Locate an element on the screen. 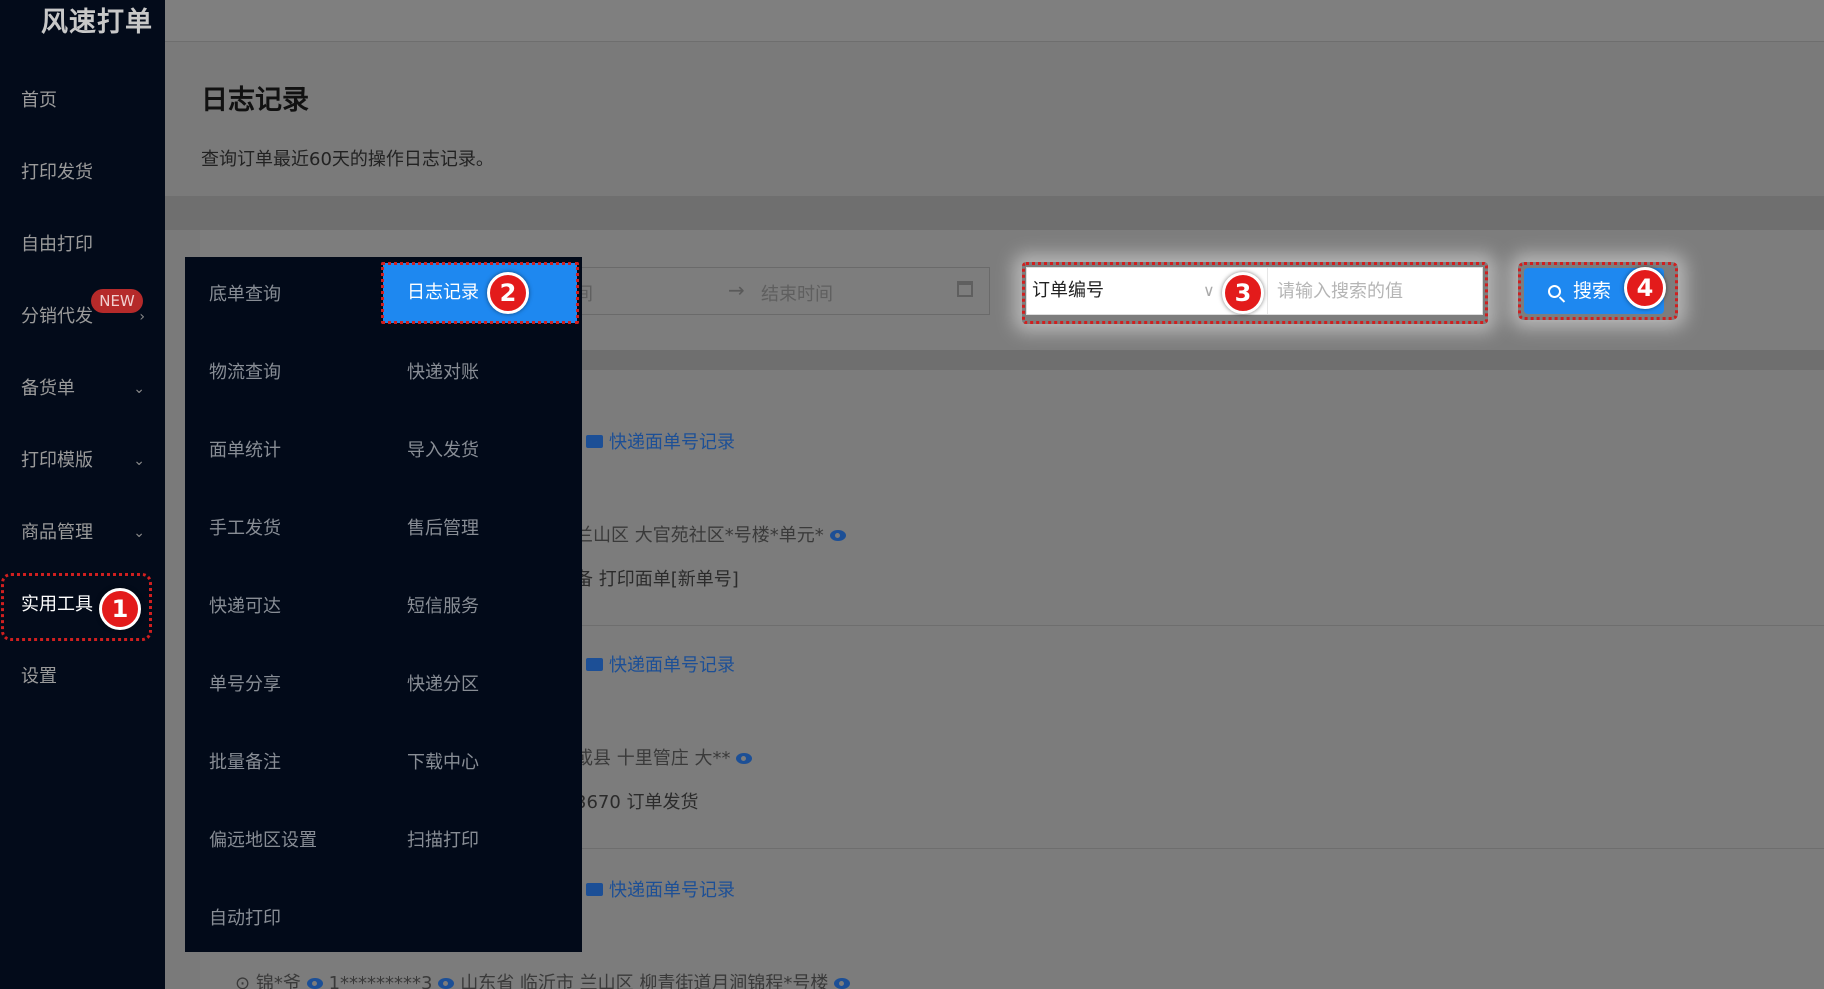  sidebar-item-label: 备货单 is located at coordinates (48, 388).